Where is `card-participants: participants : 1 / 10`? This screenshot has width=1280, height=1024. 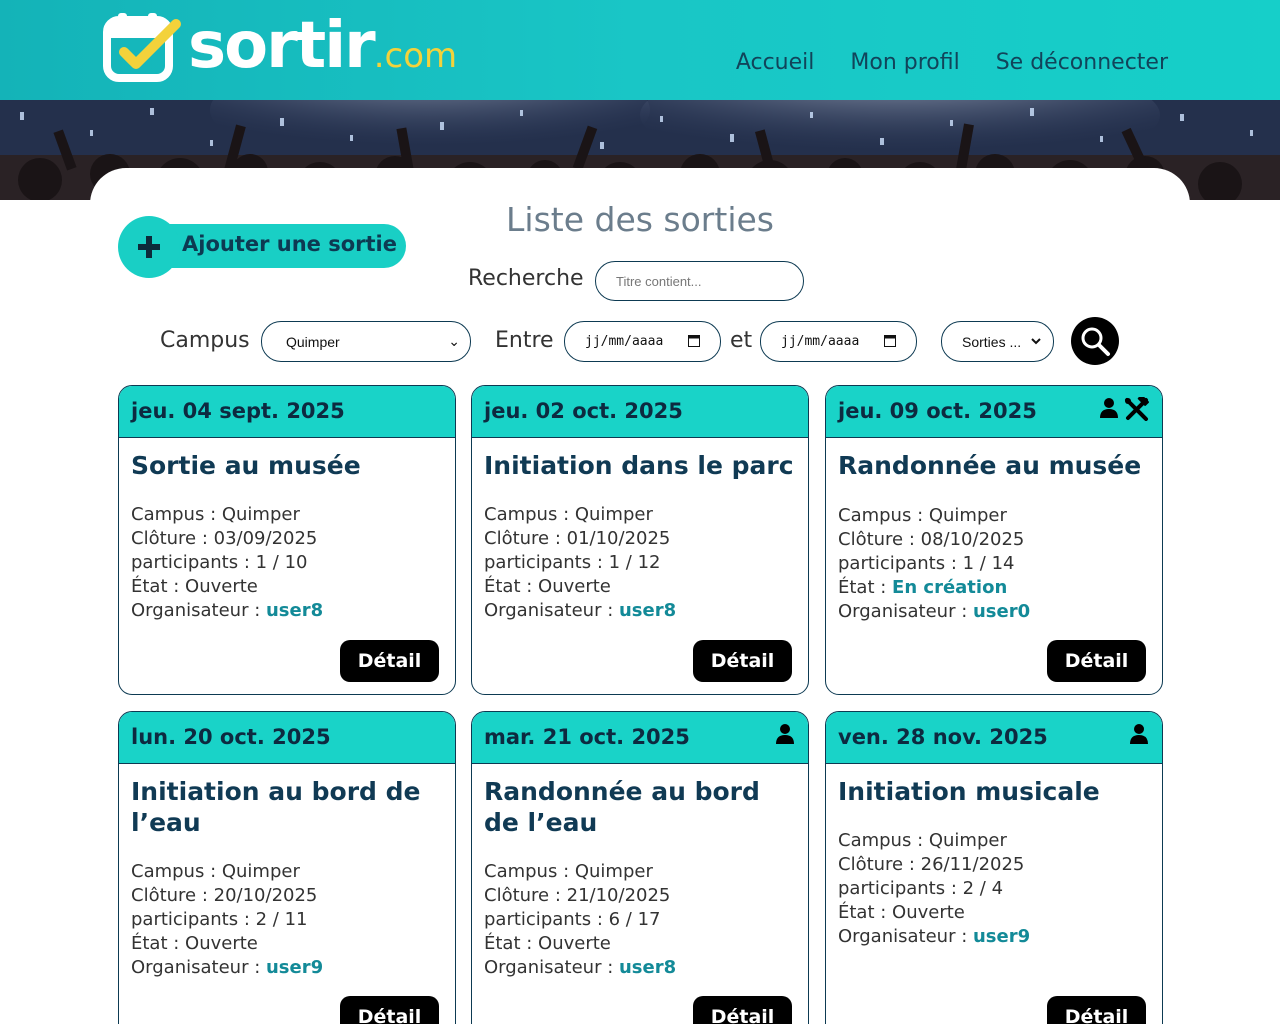 card-participants: participants : 1 / 10 is located at coordinates (227, 563).